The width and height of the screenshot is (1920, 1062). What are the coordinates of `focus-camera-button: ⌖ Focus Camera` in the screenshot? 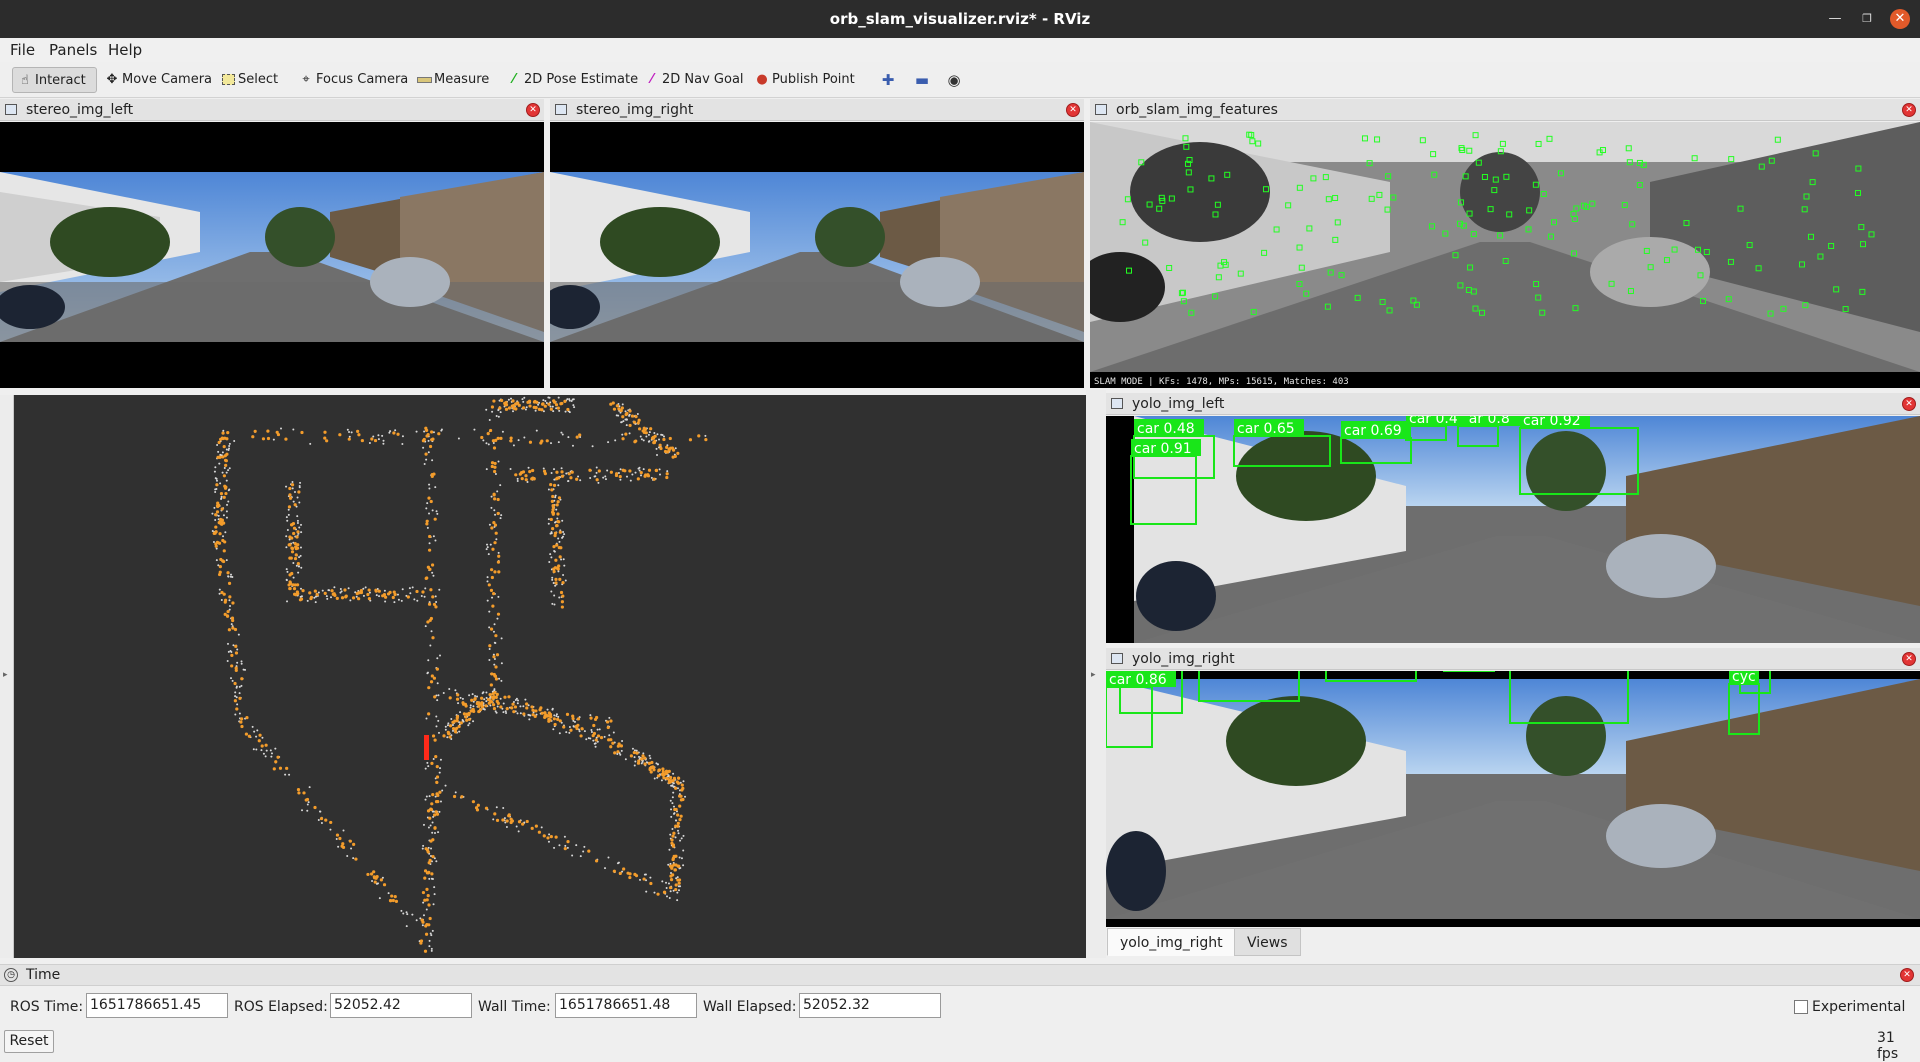 It's located at (354, 80).